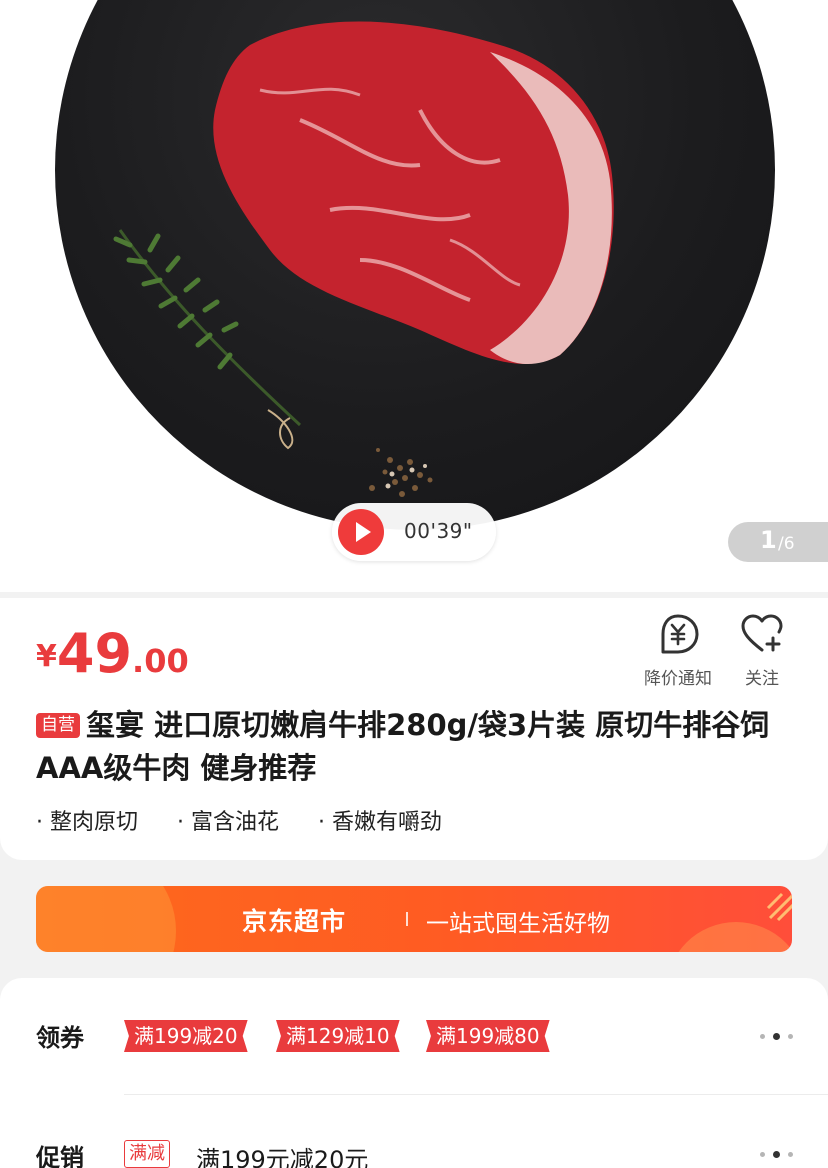  What do you see at coordinates (762, 679) in the screenshot?
I see `follow-label: 关注` at bounding box center [762, 679].